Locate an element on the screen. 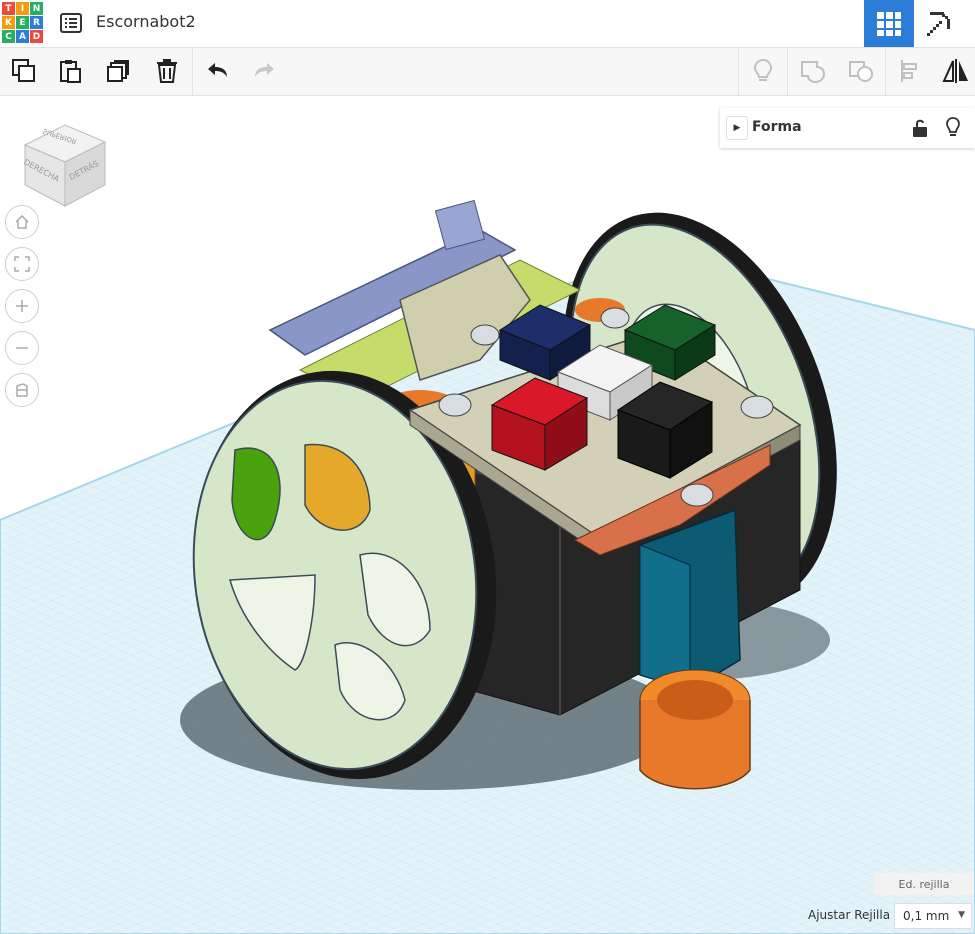  fit-icon is located at coordinates (22, 264).